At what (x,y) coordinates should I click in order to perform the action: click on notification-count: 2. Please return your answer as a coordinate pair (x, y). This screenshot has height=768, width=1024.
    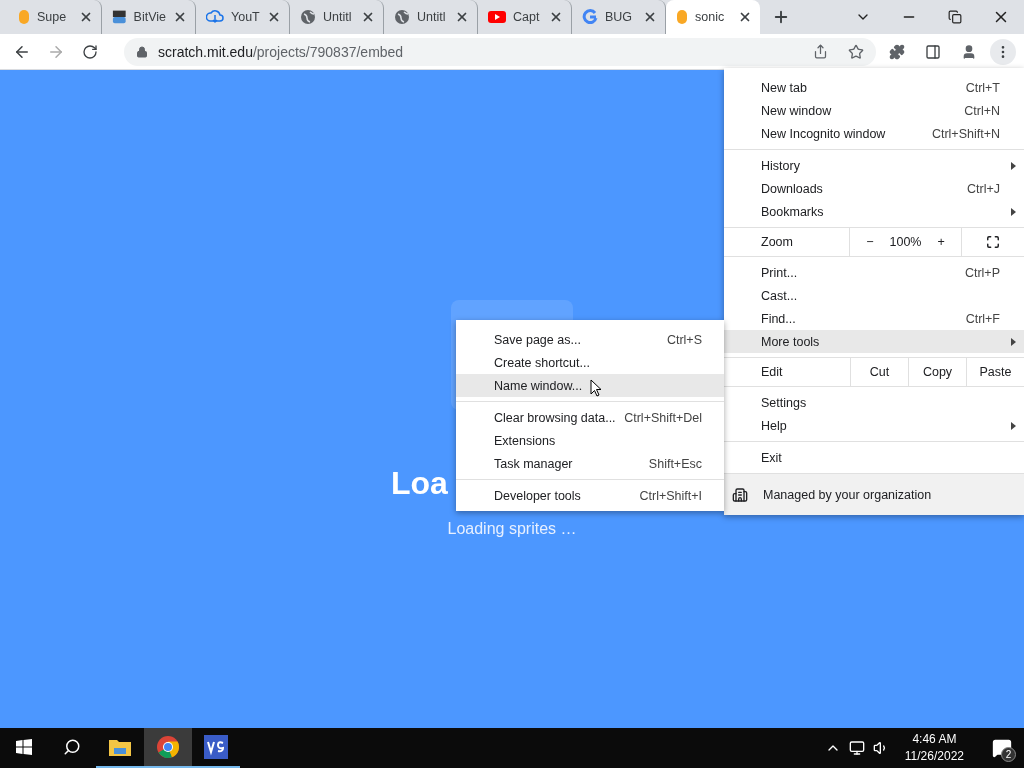
    Looking at the image, I should click on (1008, 754).